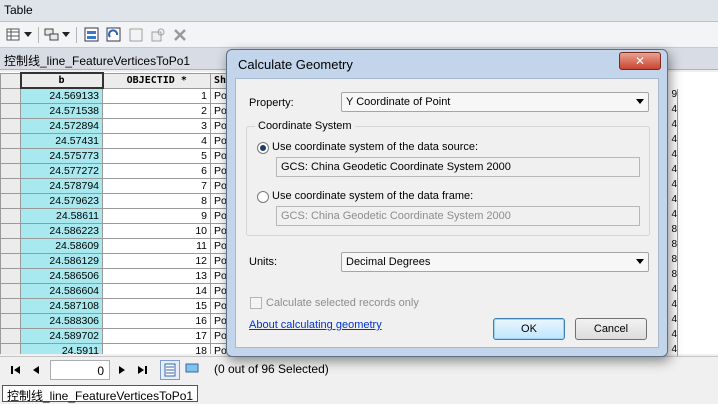  What do you see at coordinates (61, 305) in the screenshot?
I see `cell-b: 24.587108` at bounding box center [61, 305].